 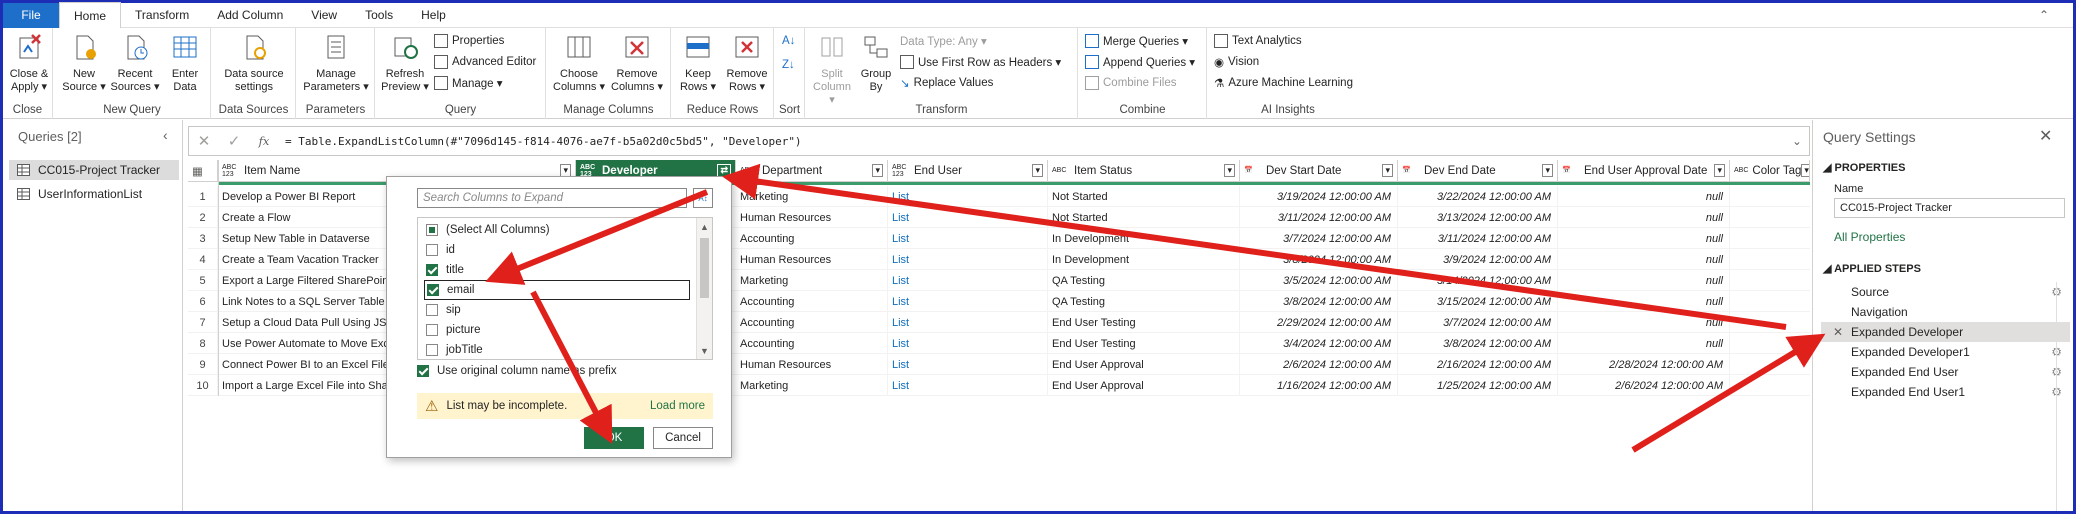 What do you see at coordinates (379, 15) in the screenshot?
I see `tab-tools: Tools` at bounding box center [379, 15].